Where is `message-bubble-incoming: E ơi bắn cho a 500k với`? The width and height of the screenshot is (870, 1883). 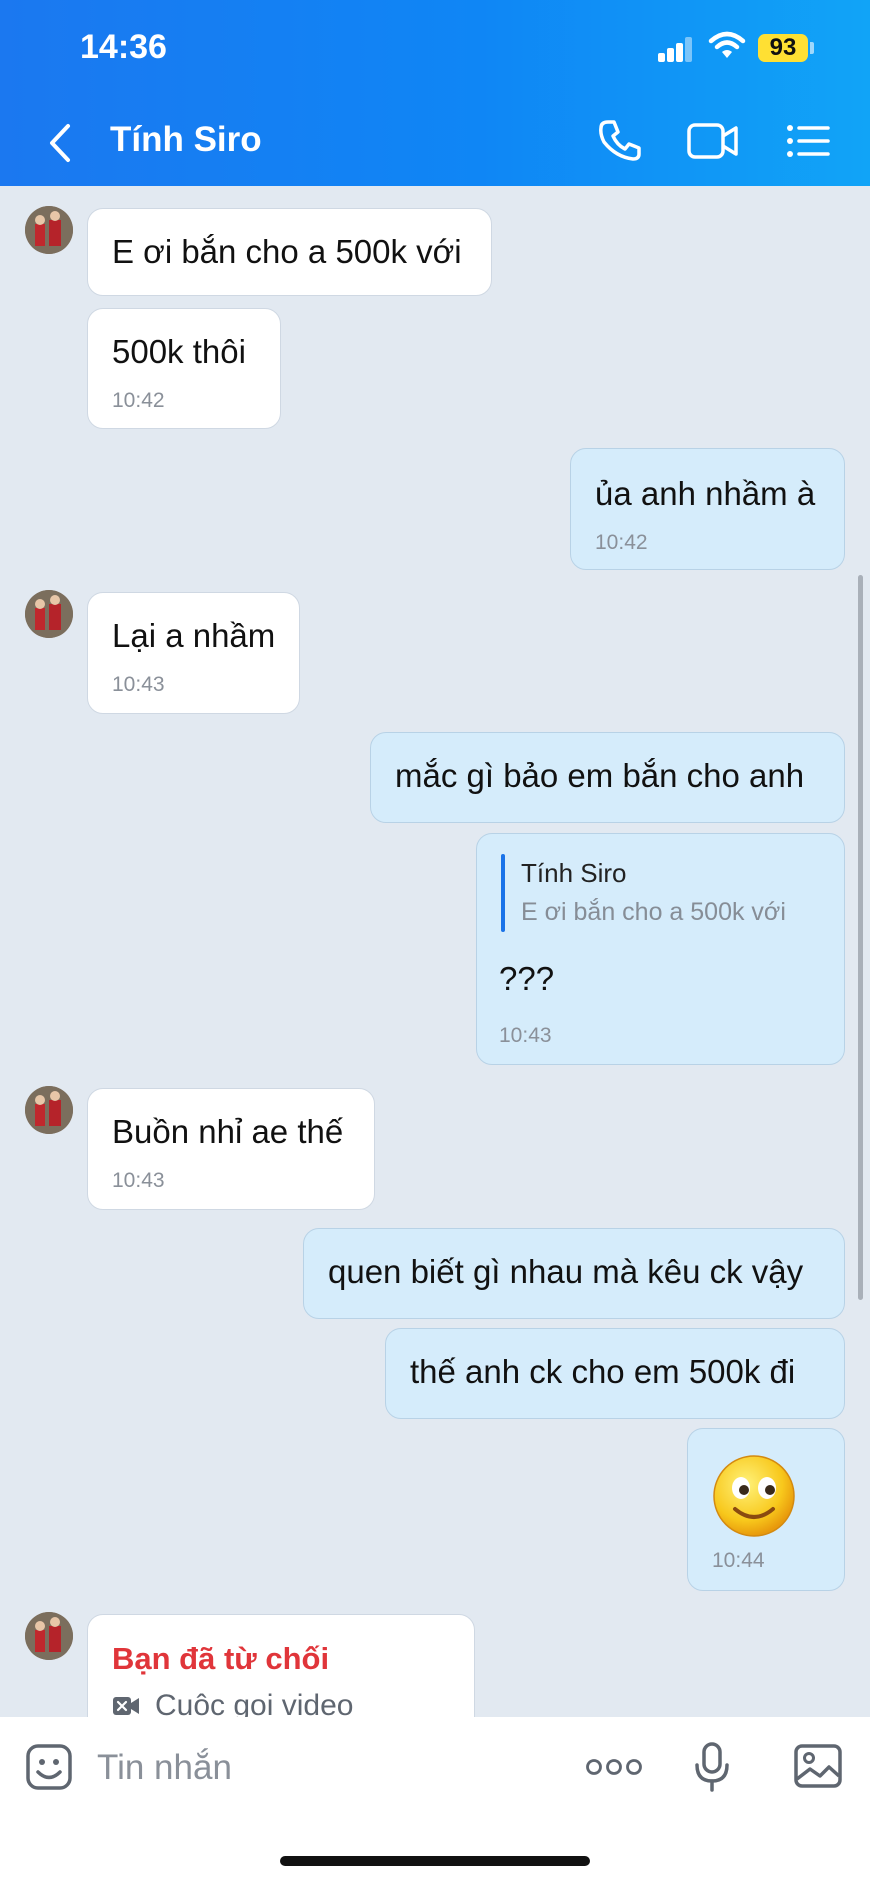
message-bubble-incoming: E ơi bắn cho a 500k với is located at coordinates (289, 252).